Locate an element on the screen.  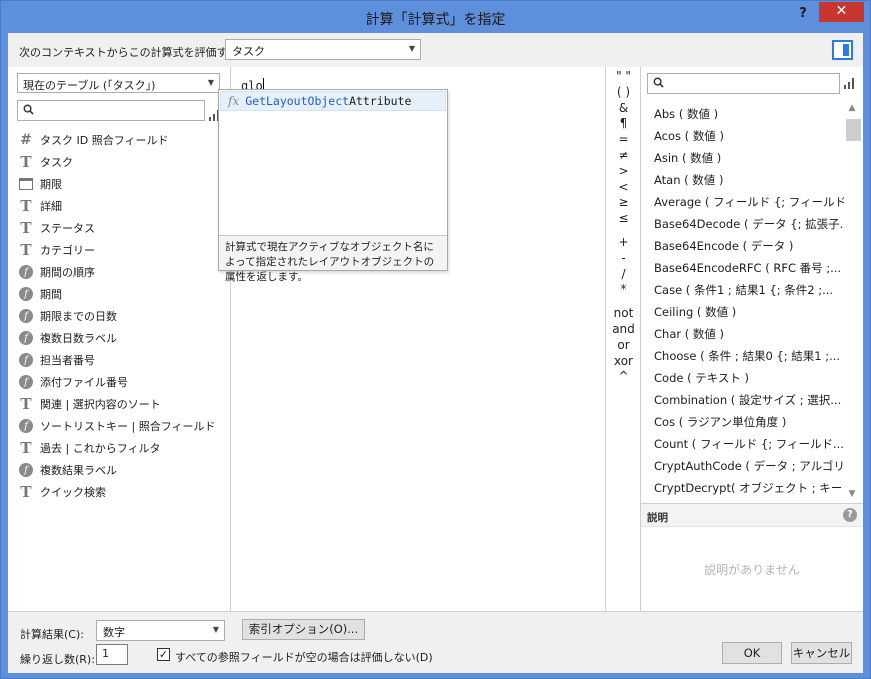
operator-item: / is located at coordinates (623, 275).